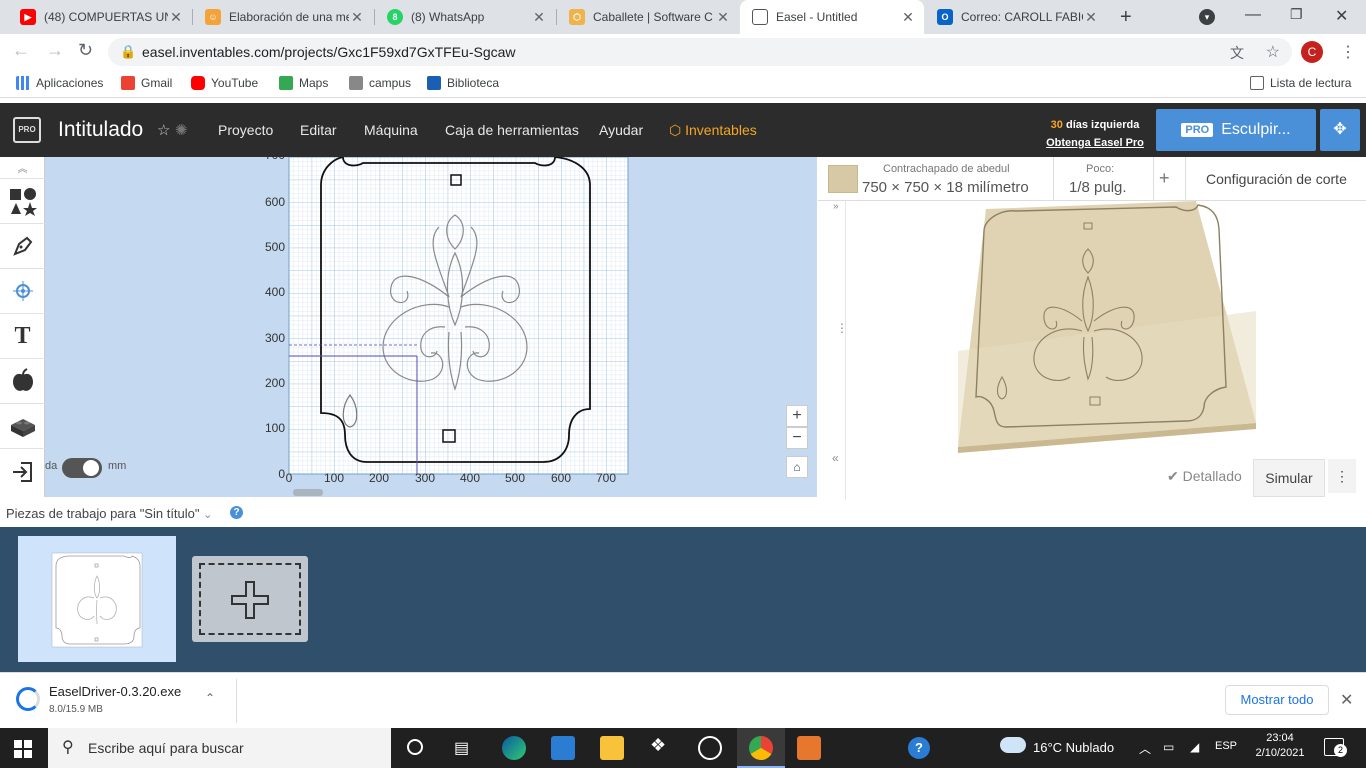 This screenshot has height=768, width=1366. What do you see at coordinates (1126, 17) in the screenshot?
I see `new-tab-button: +` at bounding box center [1126, 17].